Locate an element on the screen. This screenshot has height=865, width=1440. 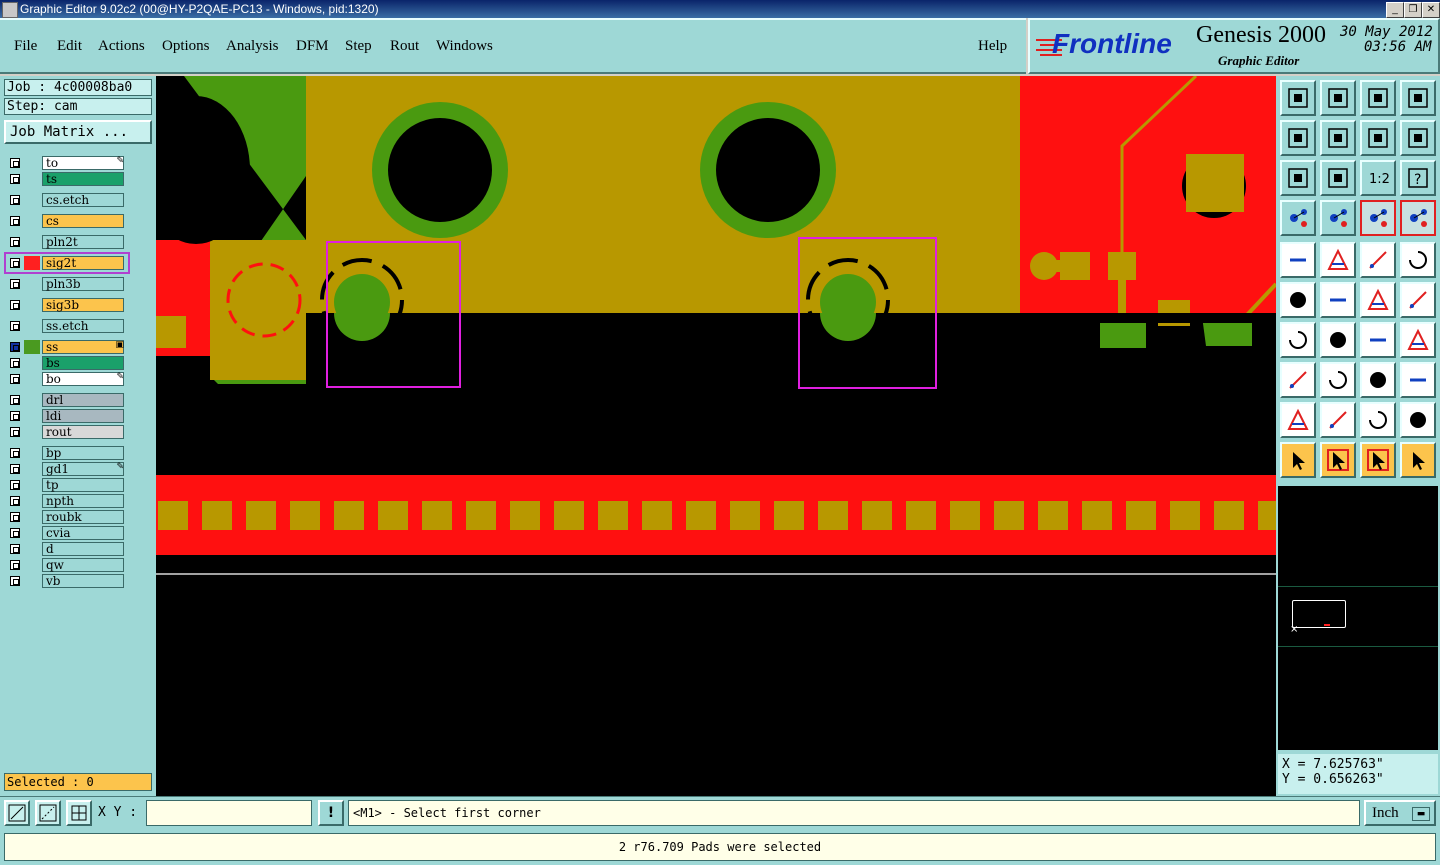
xy-input is located at coordinates (229, 813).